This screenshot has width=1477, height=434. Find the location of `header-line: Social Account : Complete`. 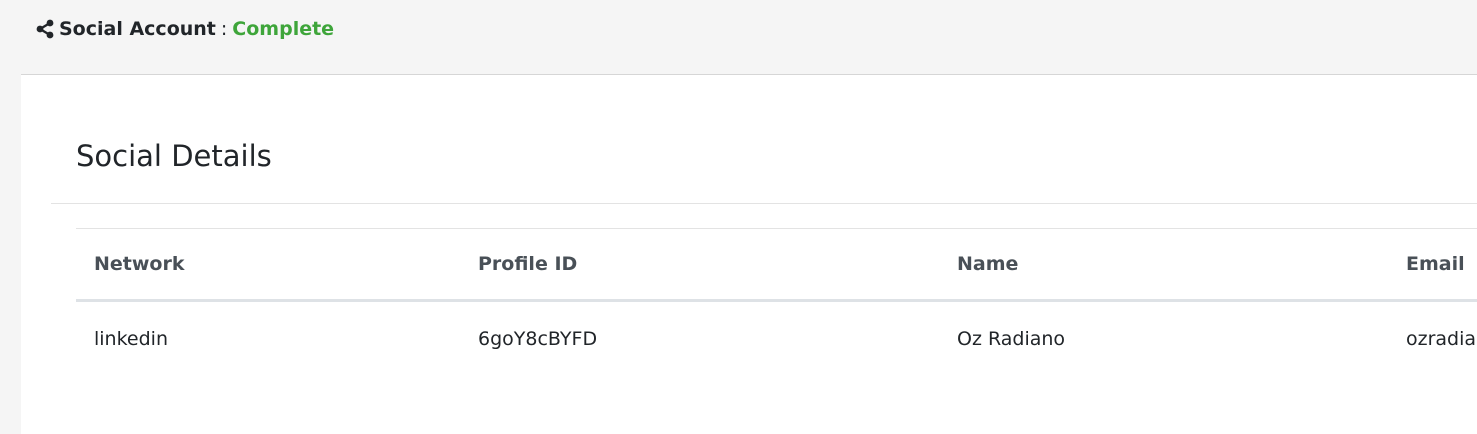

header-line: Social Account : Complete is located at coordinates (184, 29).